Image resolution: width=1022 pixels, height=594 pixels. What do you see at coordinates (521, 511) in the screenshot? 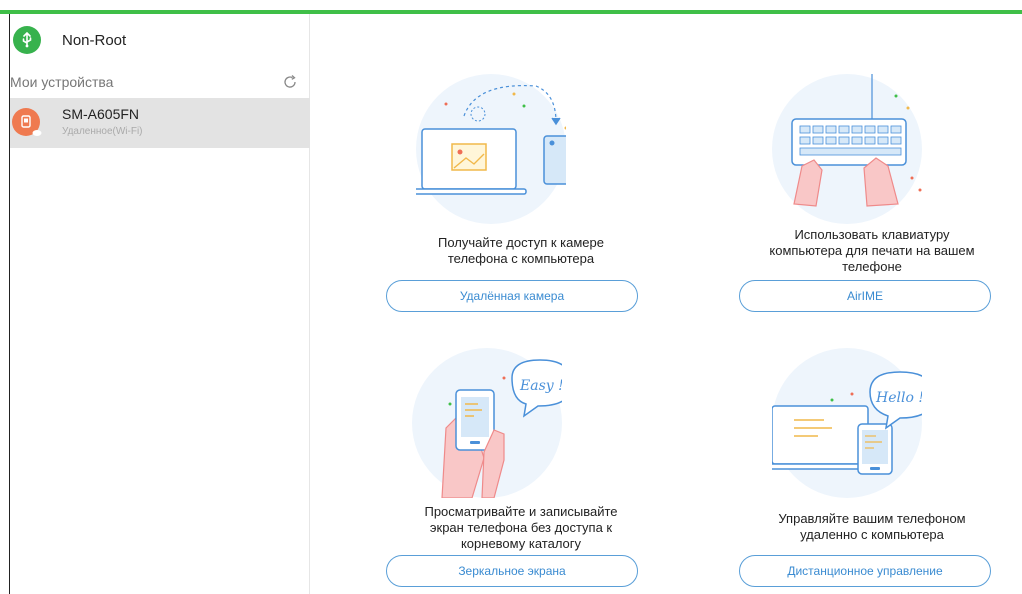
I see `mirror-desc-line: Просматривайте и записывайте` at bounding box center [521, 511].